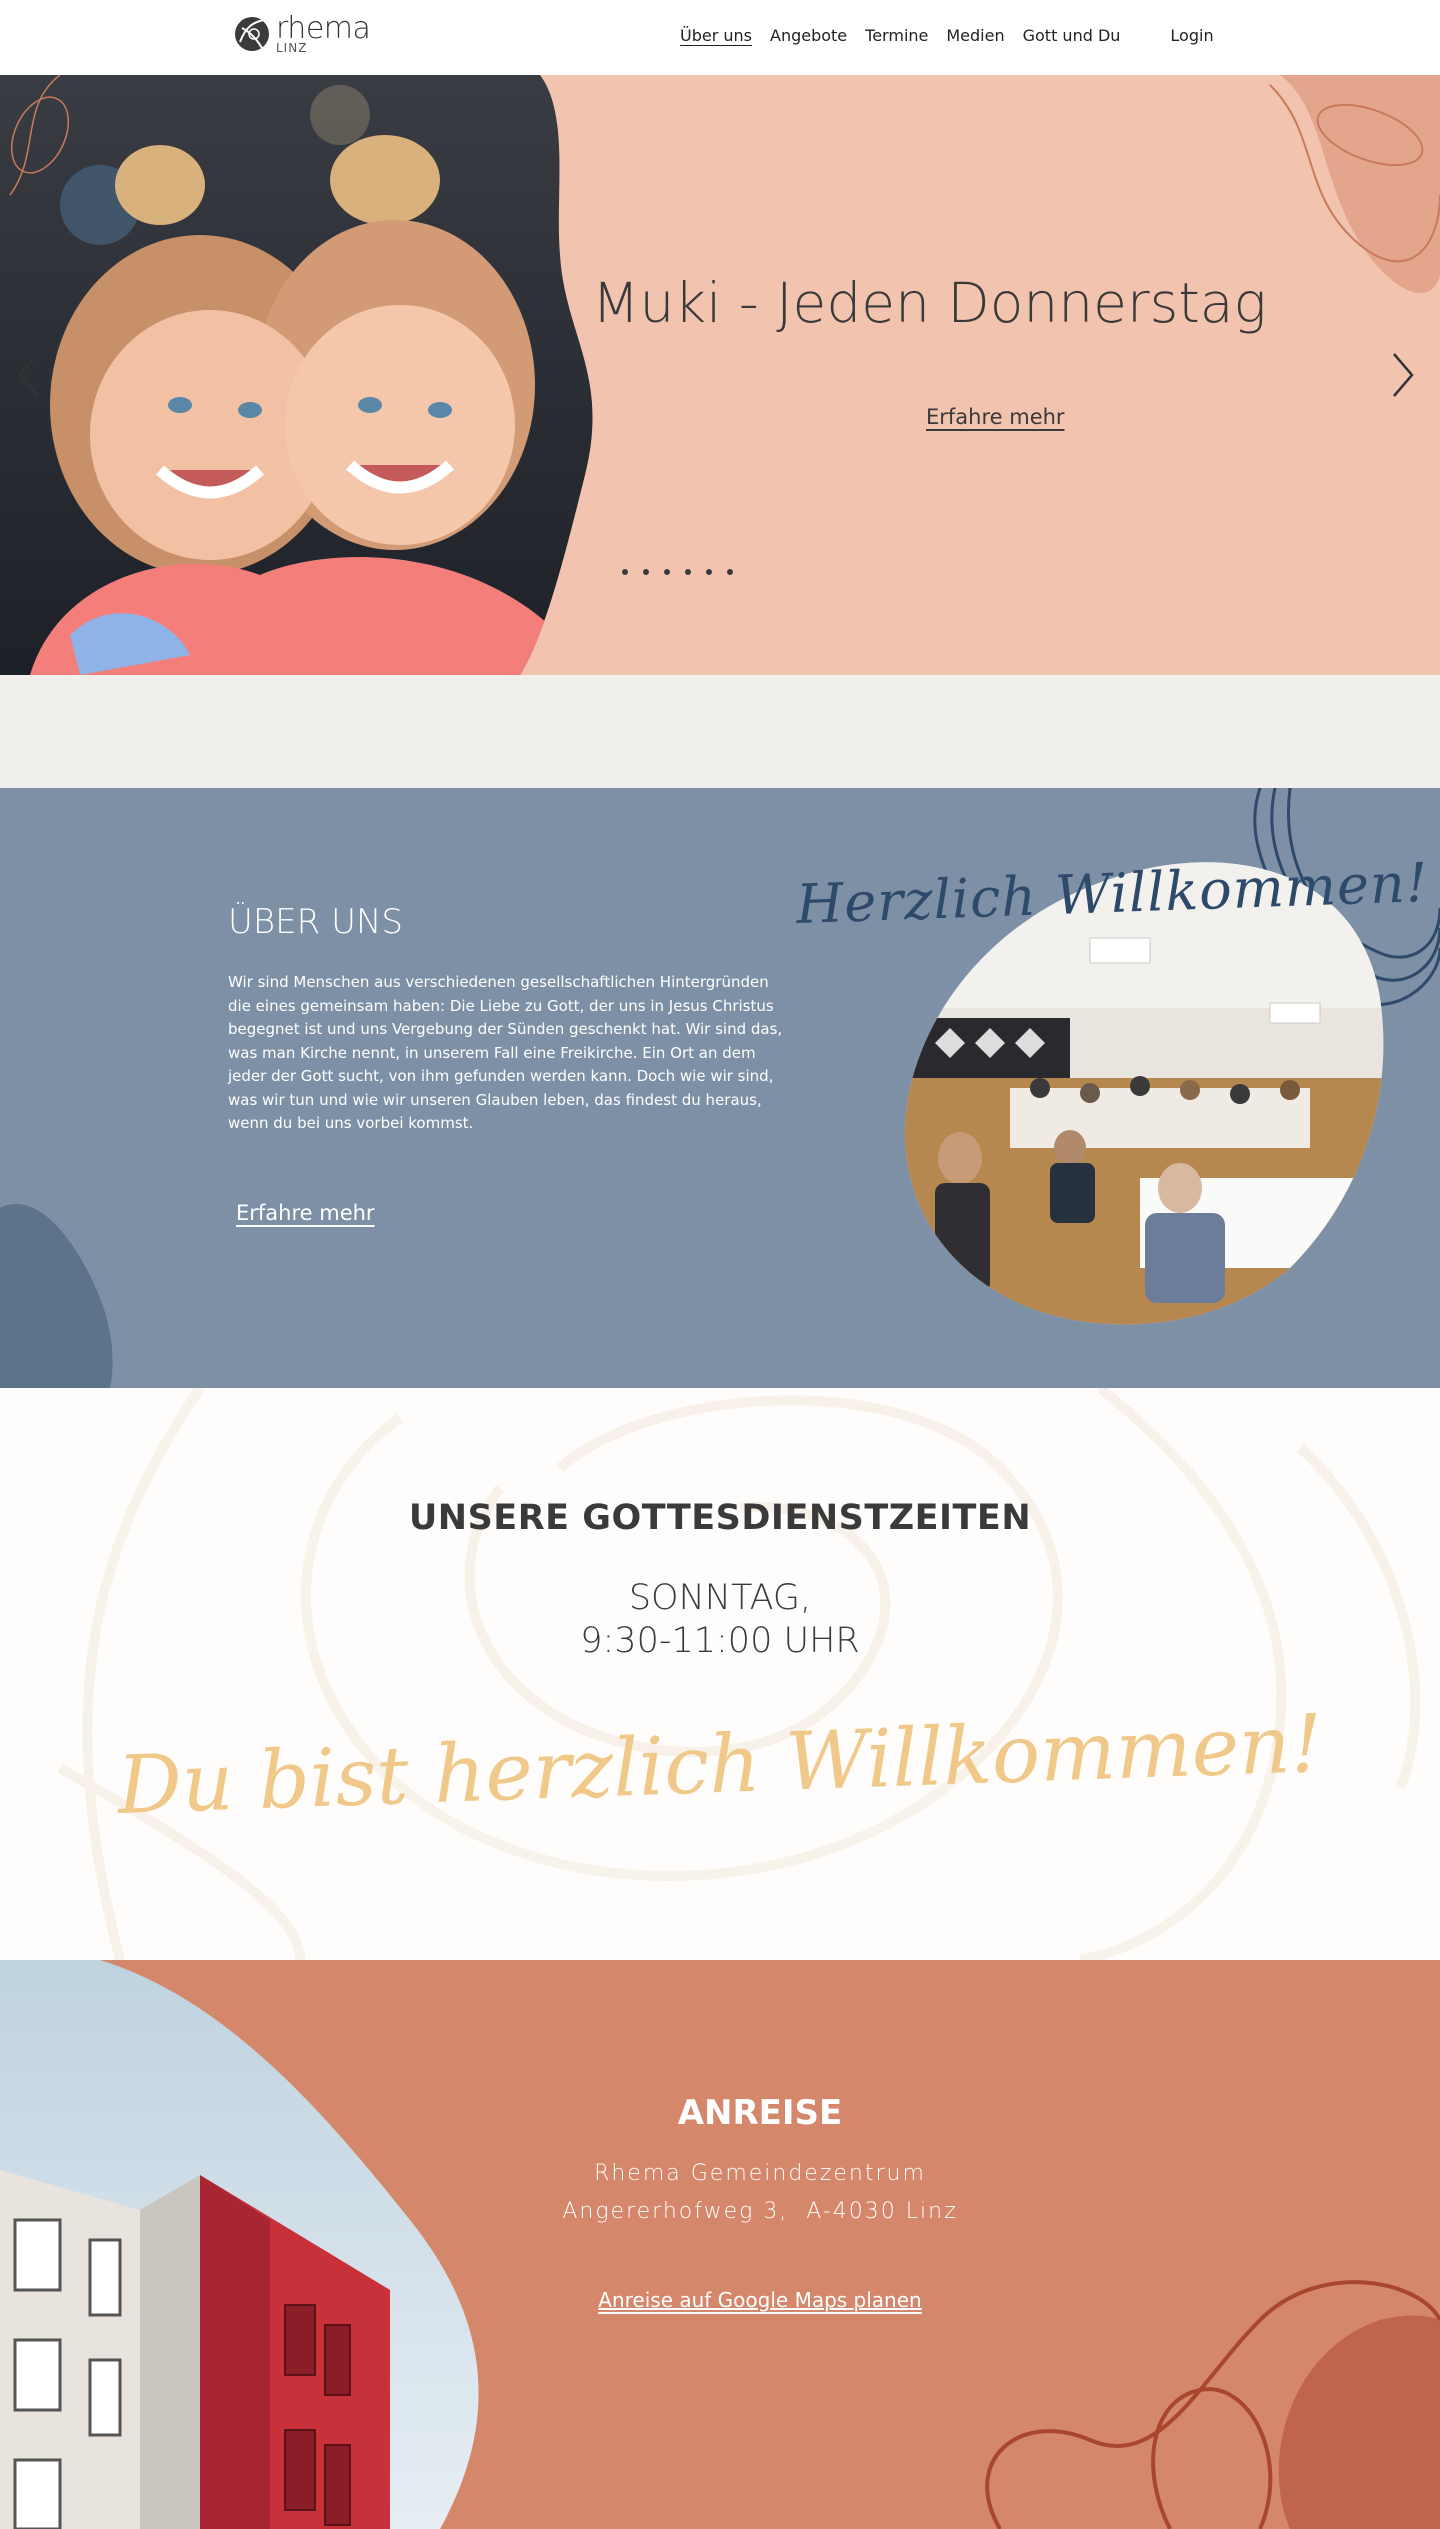 Image resolution: width=1440 pixels, height=2529 pixels. Describe the element at coordinates (808, 35) in the screenshot. I see `nav-item-angebote: Angebote` at that location.